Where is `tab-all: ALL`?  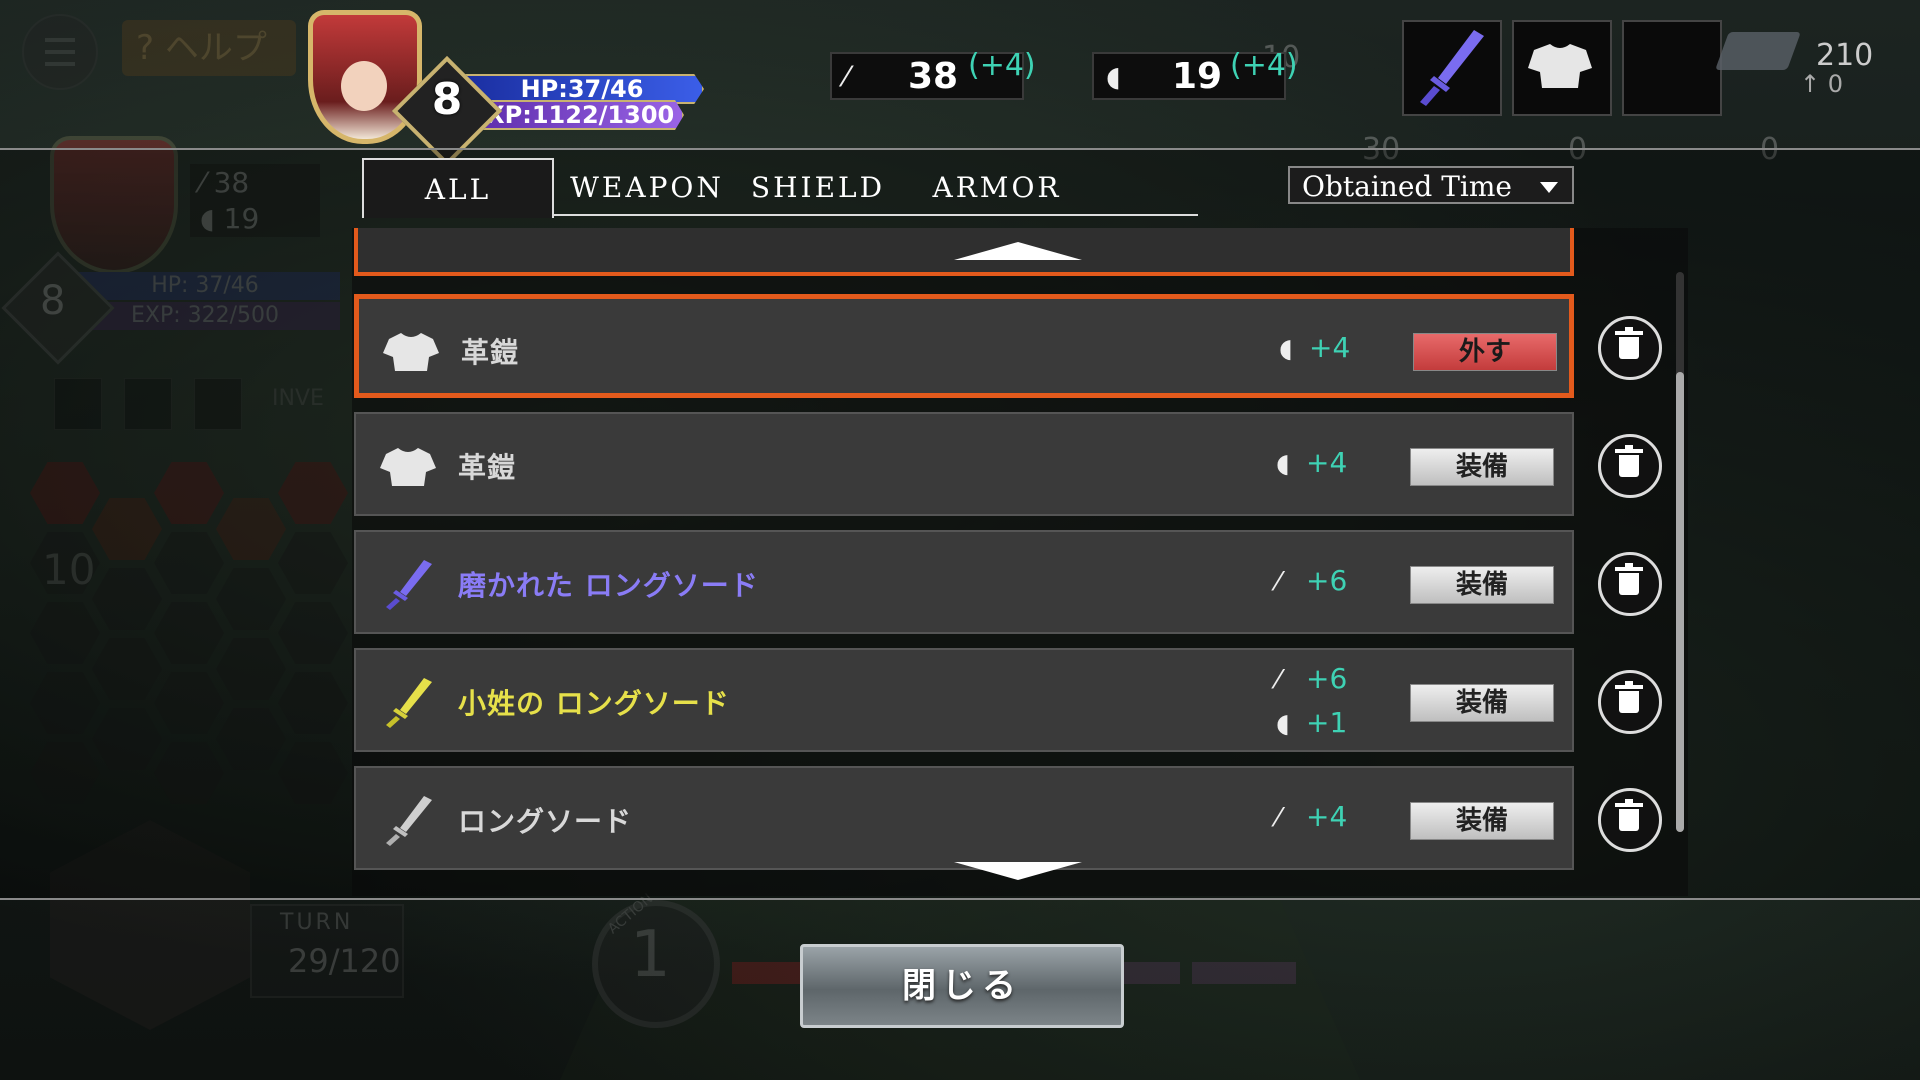 tab-all: ALL is located at coordinates (458, 188).